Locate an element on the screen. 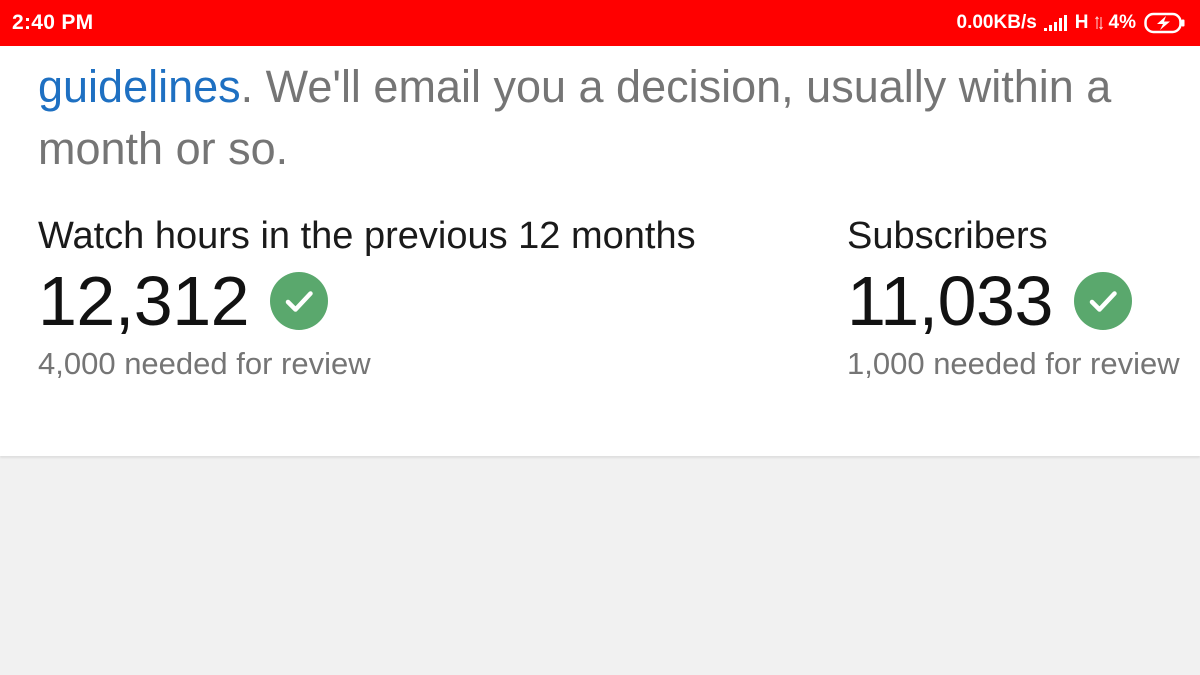 The height and width of the screenshot is (675, 1200). subscribers-label: Subscribers is located at coordinates (947, 236).